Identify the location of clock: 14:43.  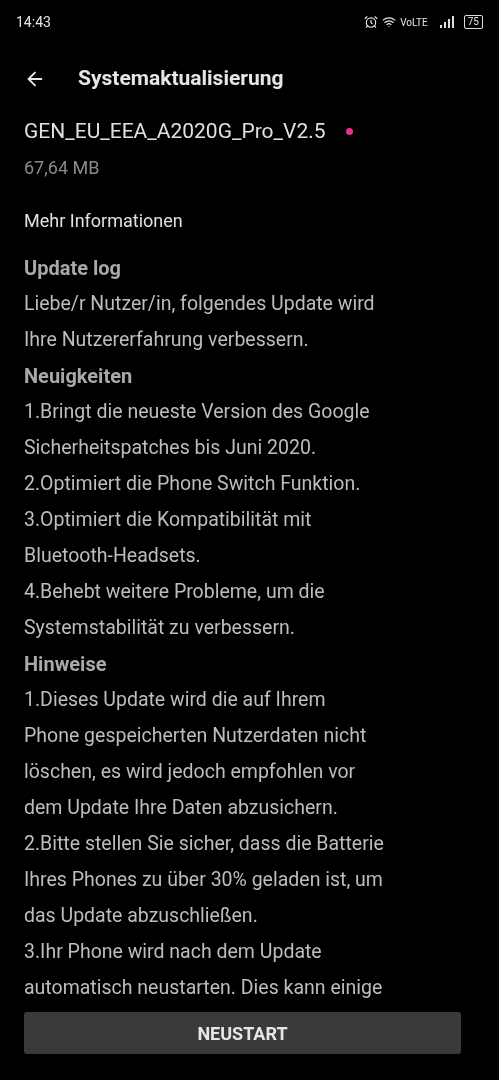
(33, 22).